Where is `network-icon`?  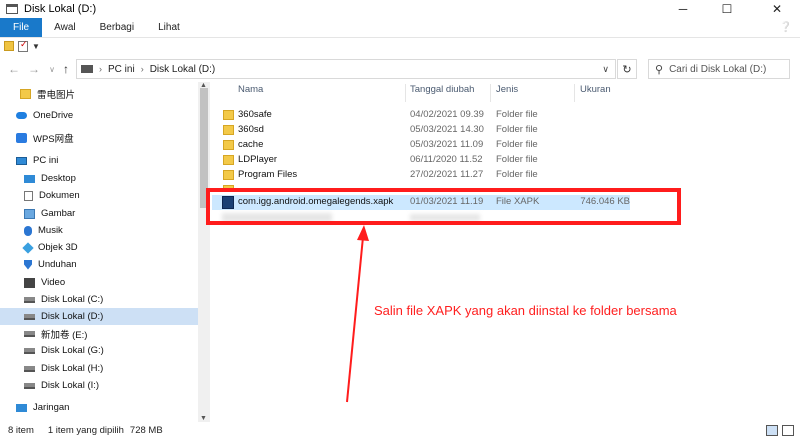 network-icon is located at coordinates (21, 407).